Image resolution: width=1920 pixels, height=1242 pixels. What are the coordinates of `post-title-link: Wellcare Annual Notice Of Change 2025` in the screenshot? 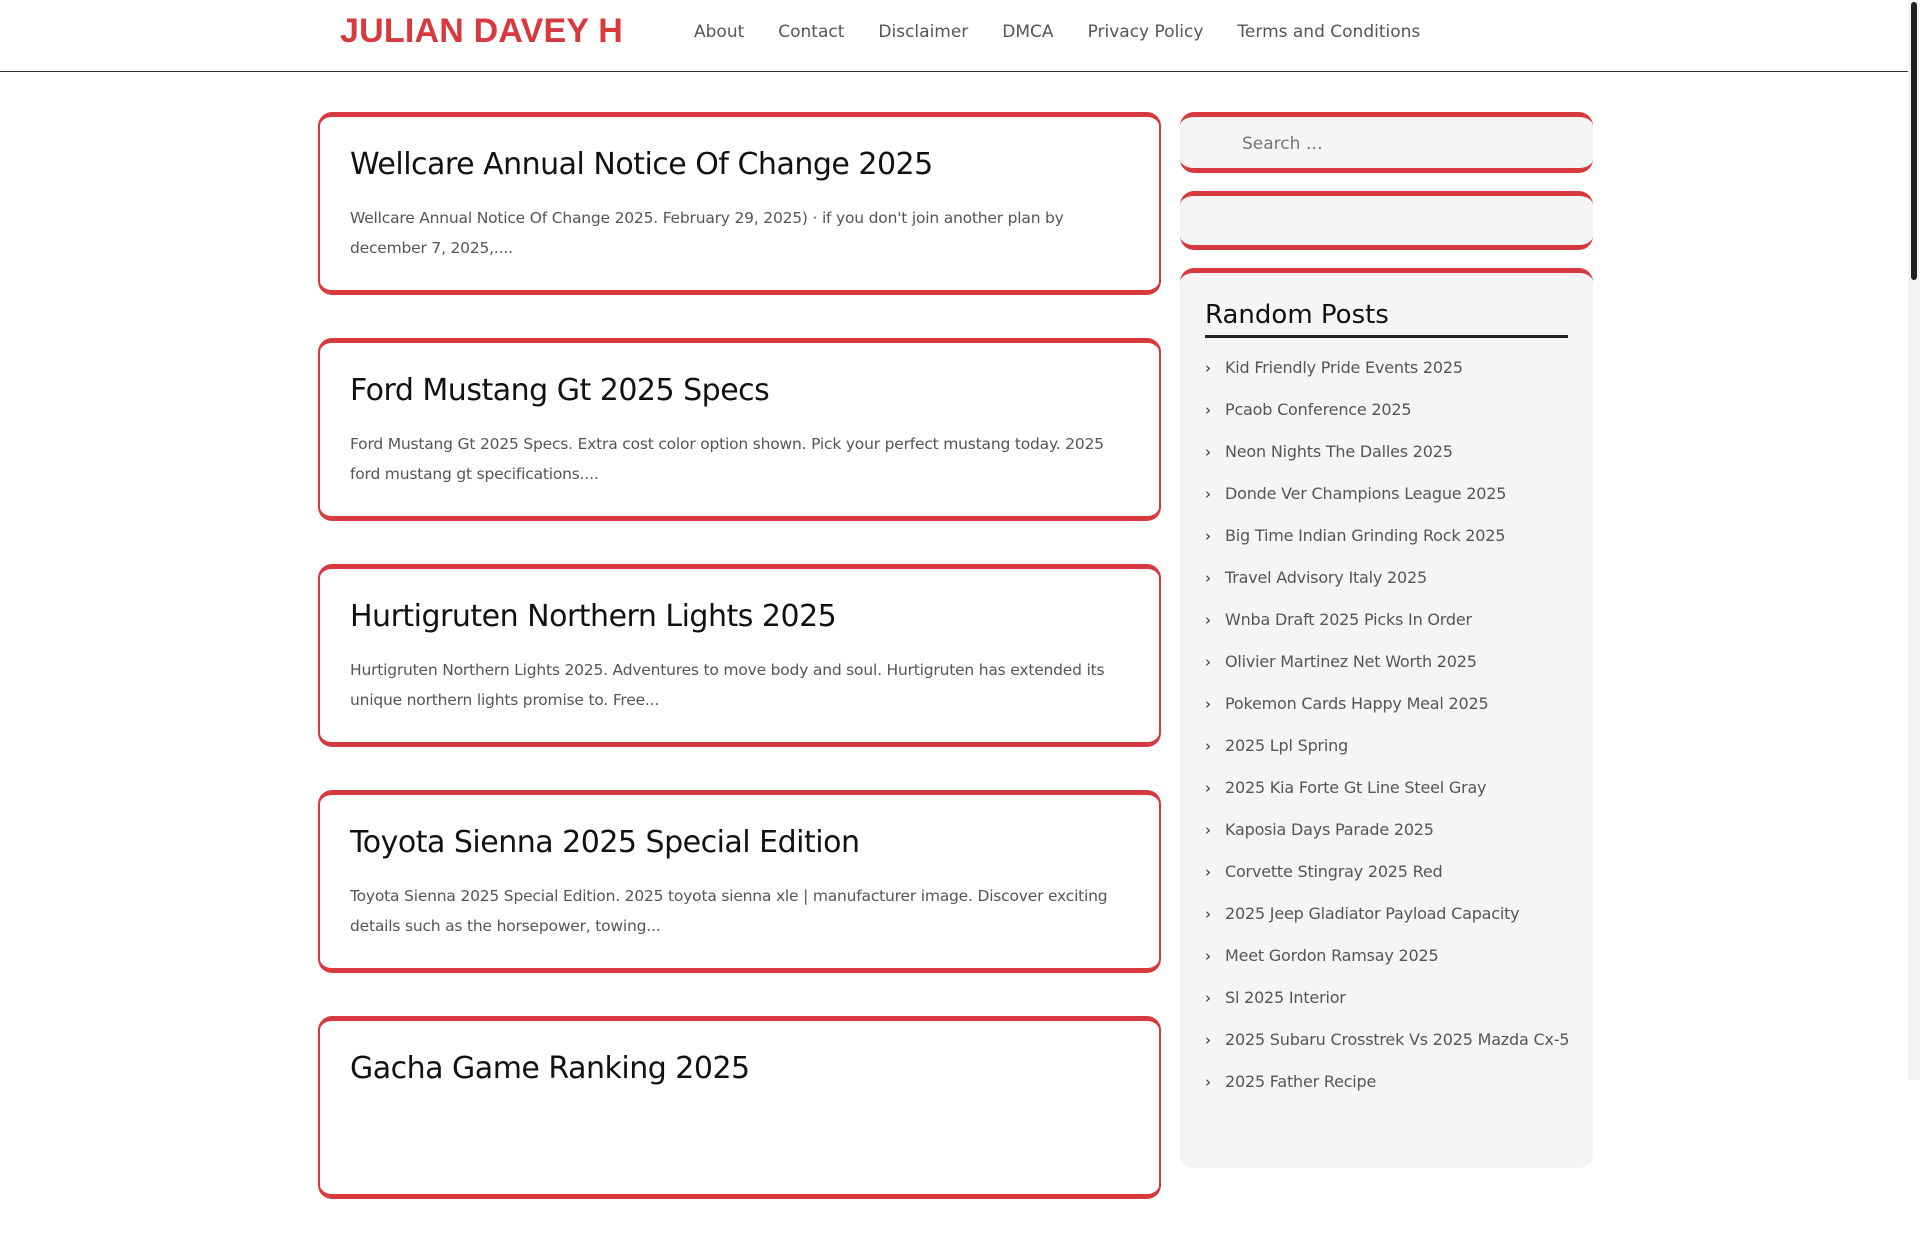 It's located at (739, 165).